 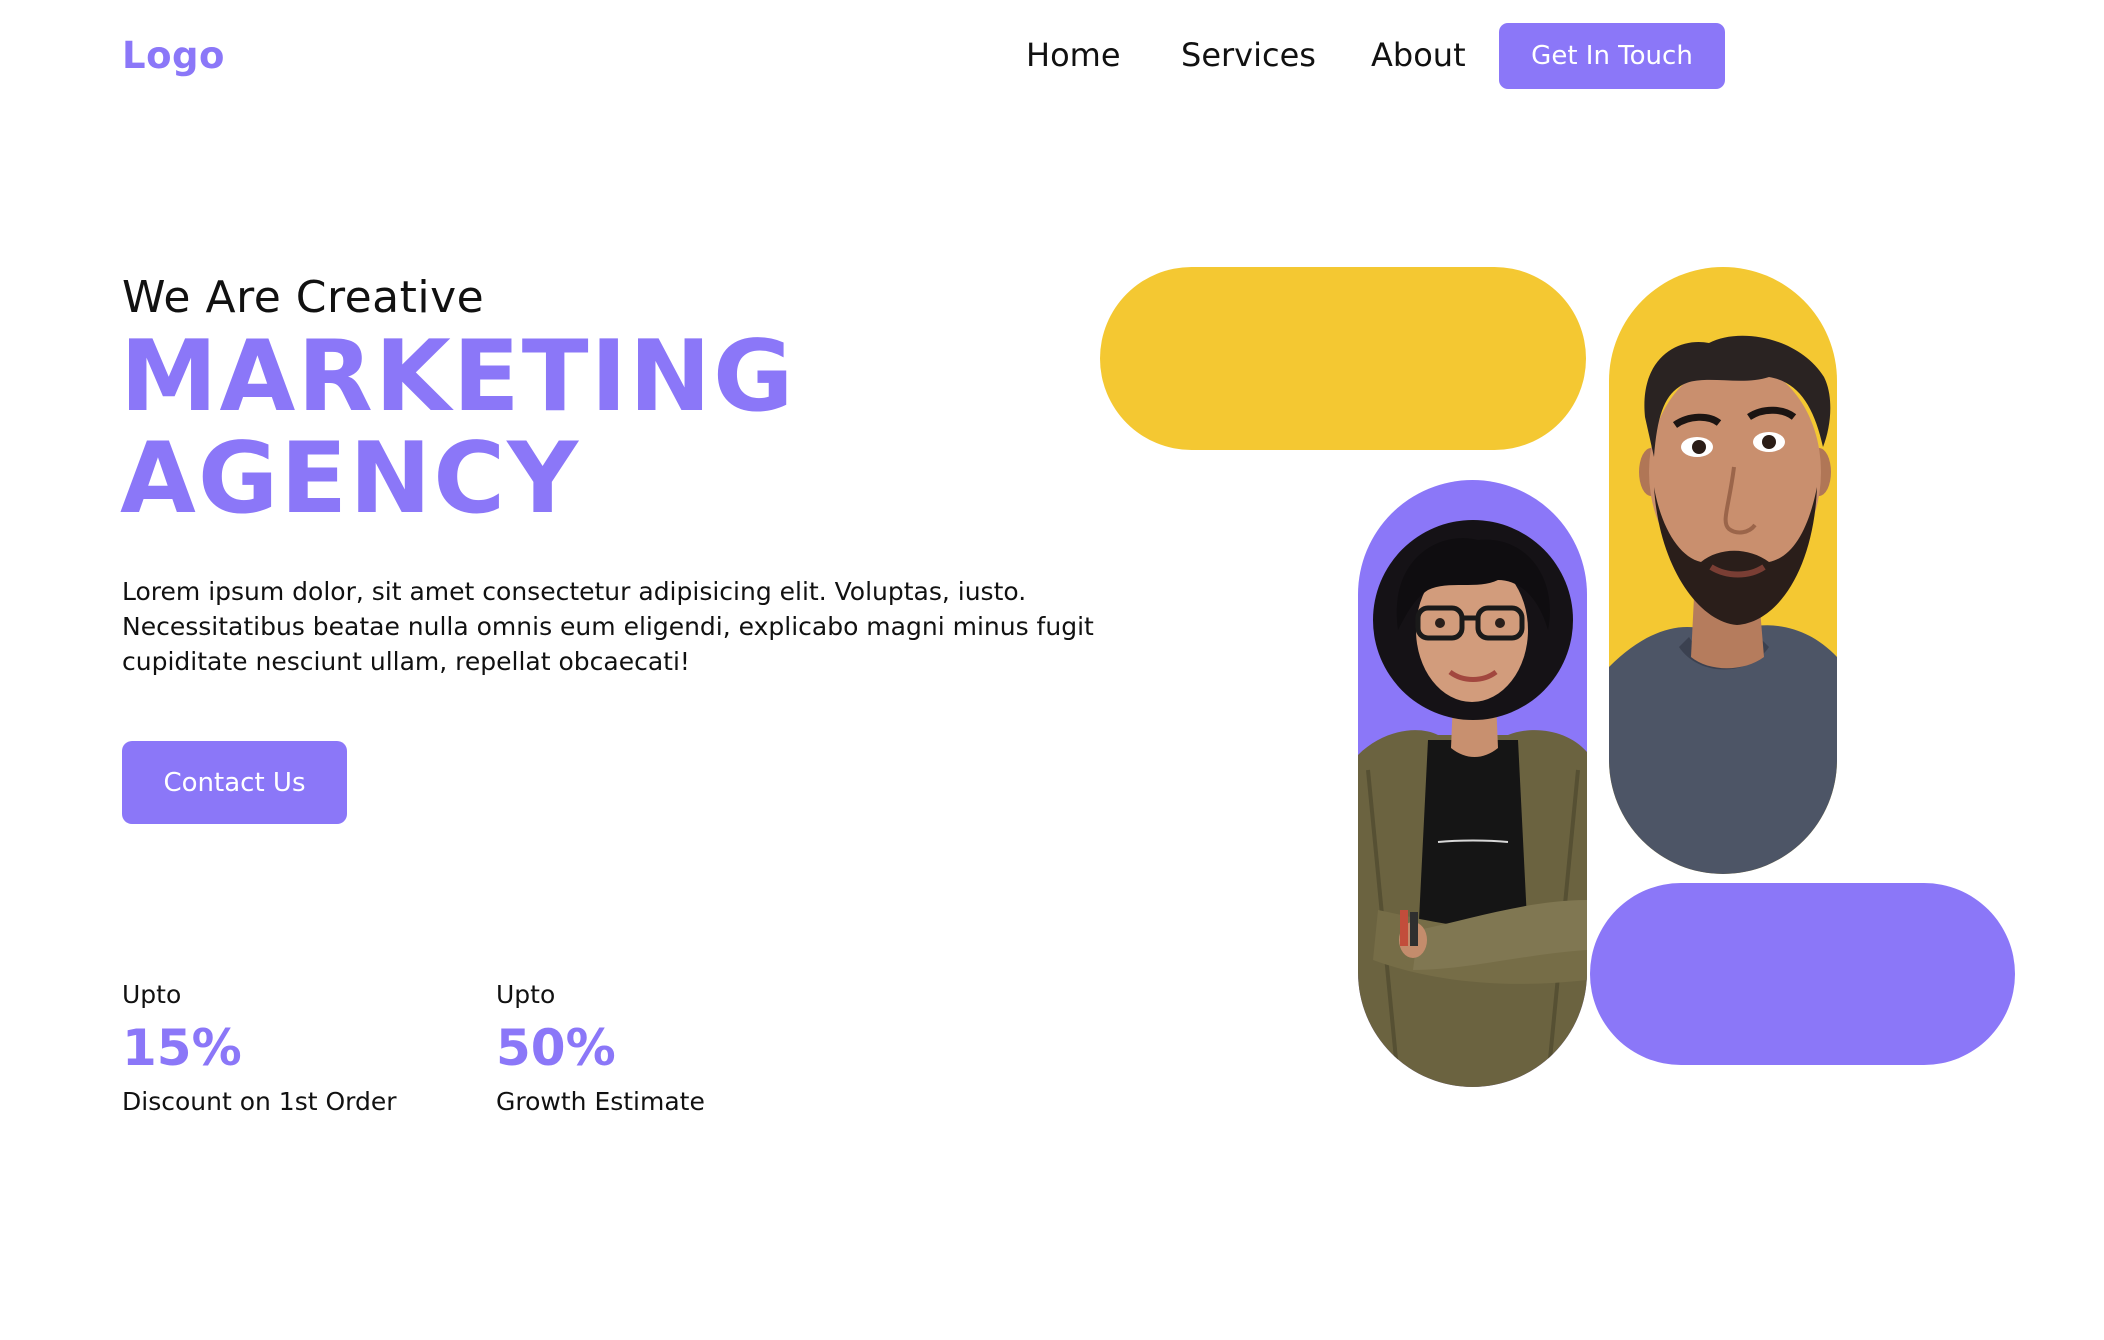 What do you see at coordinates (1472, 803) in the screenshot?
I see `woman-portrait-photo` at bounding box center [1472, 803].